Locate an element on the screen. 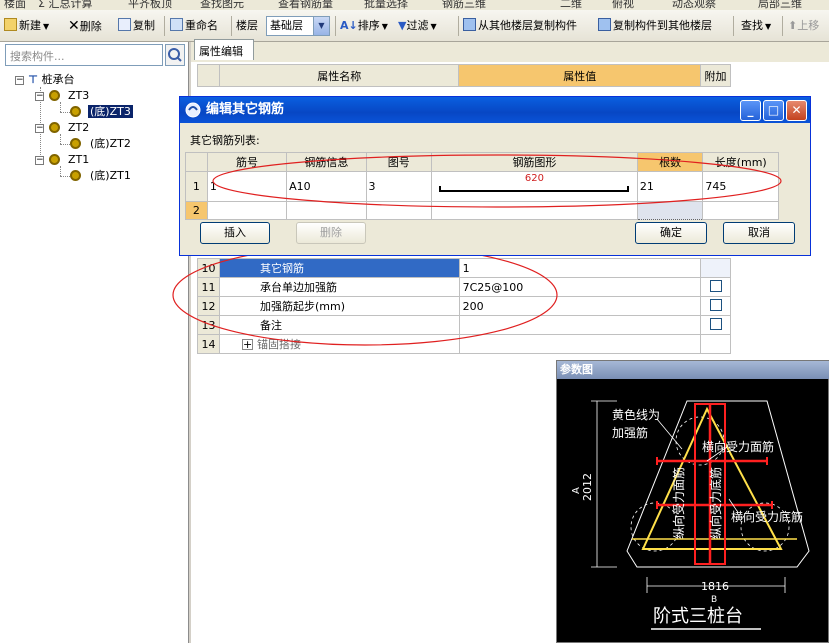 This screenshot has height=643, width=829. close-button: ✕ is located at coordinates (796, 110).